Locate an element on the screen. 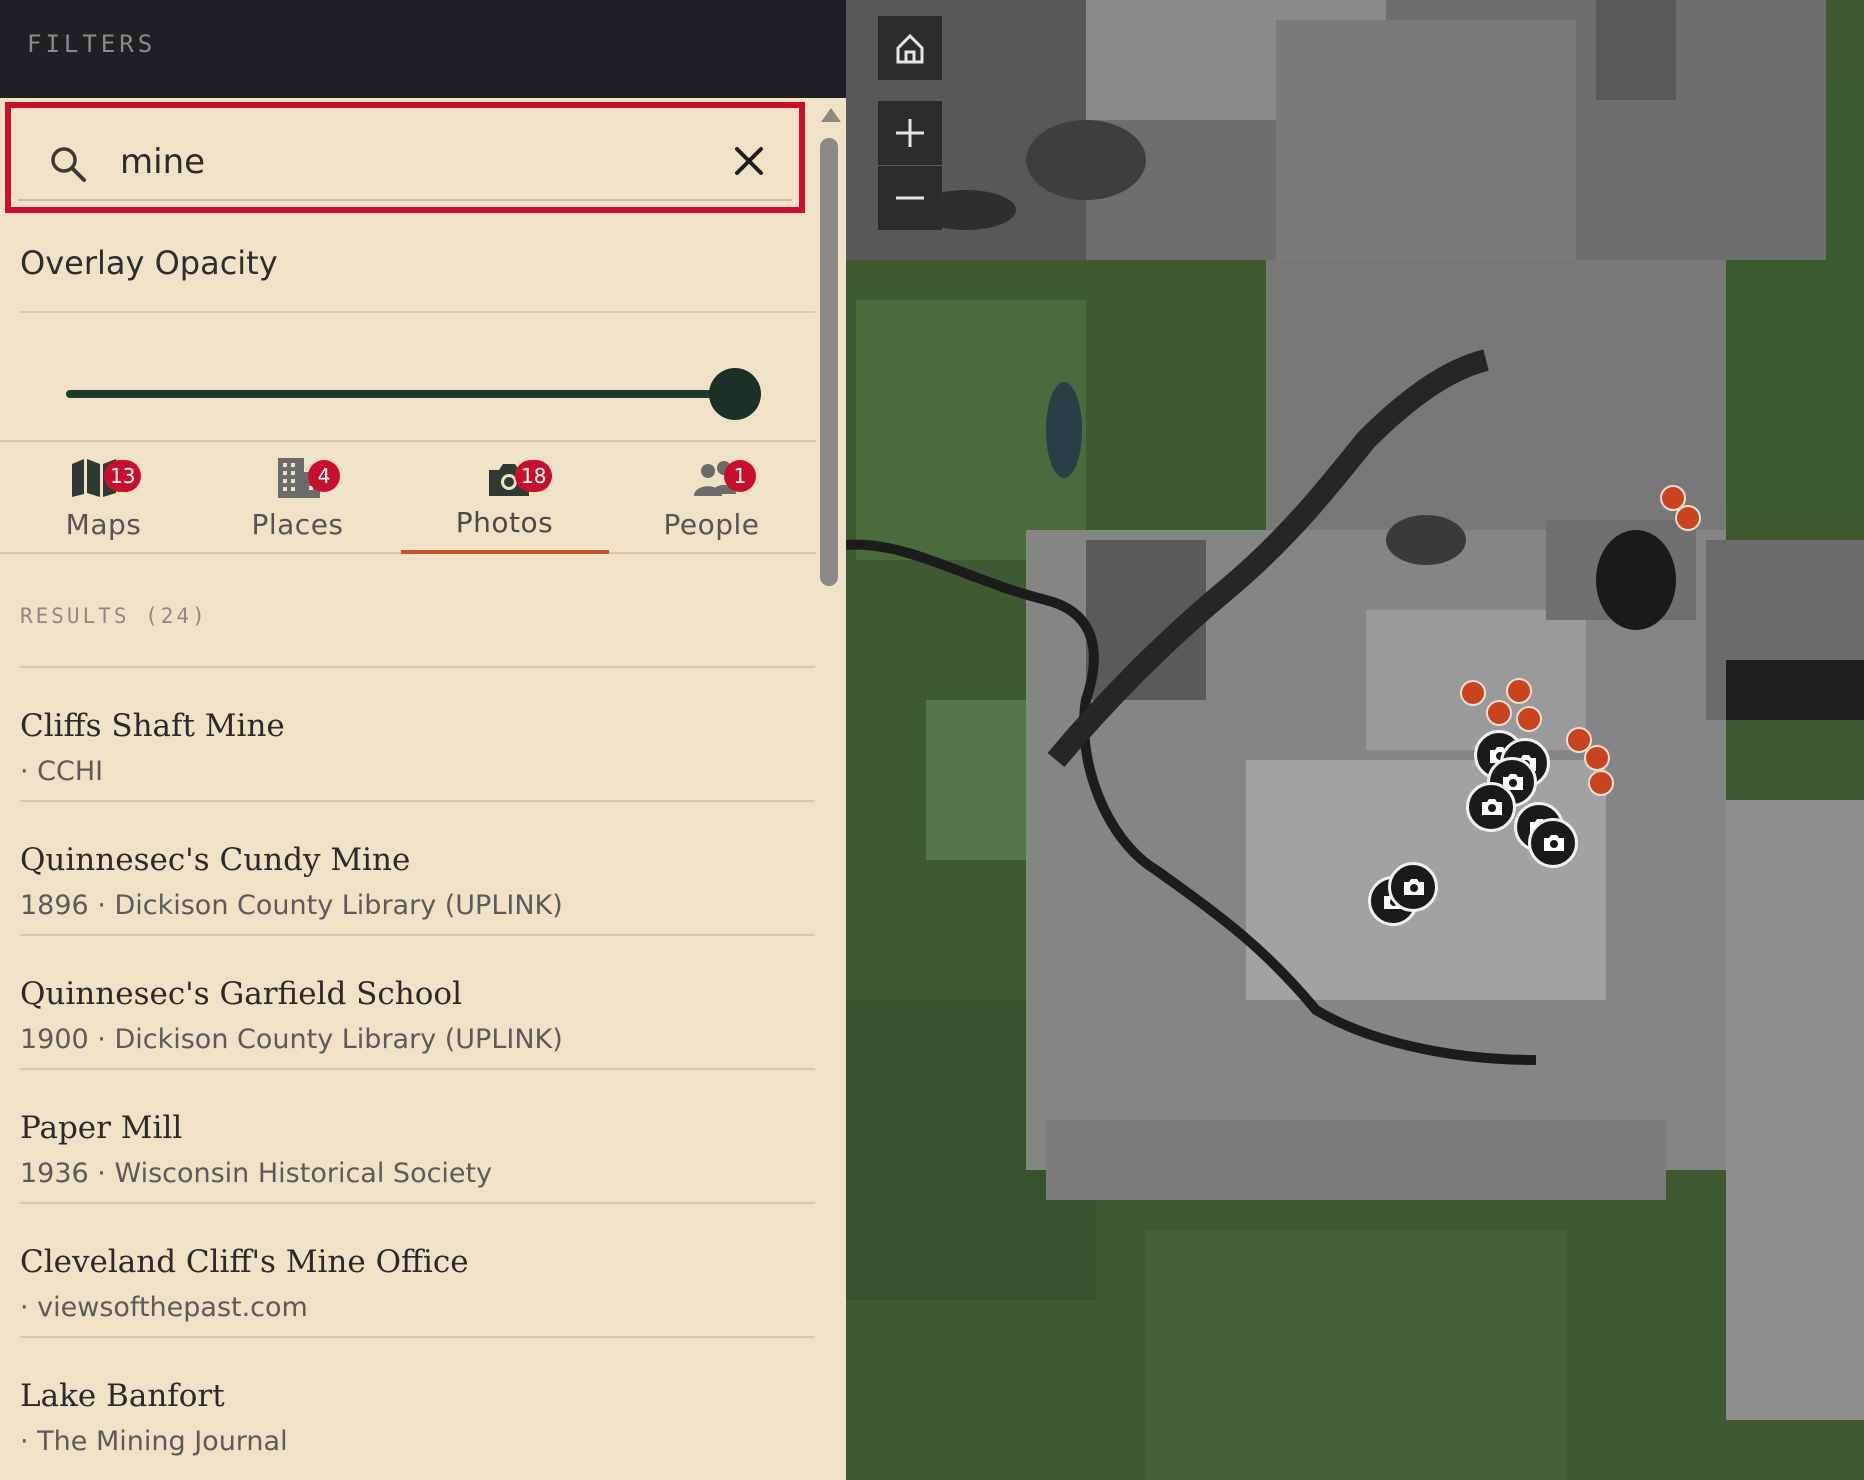 This screenshot has width=1864, height=1480. scrollbar-thumb is located at coordinates (829, 362).